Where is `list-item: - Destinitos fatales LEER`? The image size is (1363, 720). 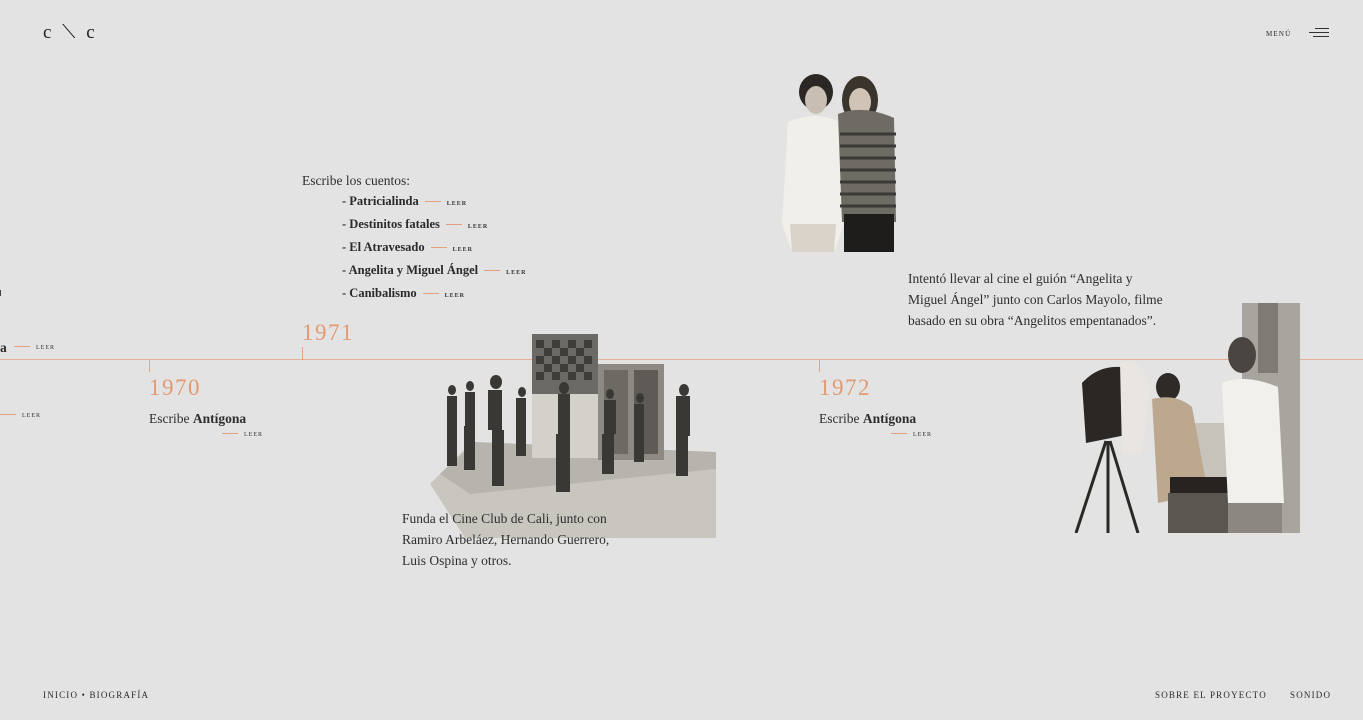
list-item: - Destinitos fatales LEER is located at coordinates (415, 224).